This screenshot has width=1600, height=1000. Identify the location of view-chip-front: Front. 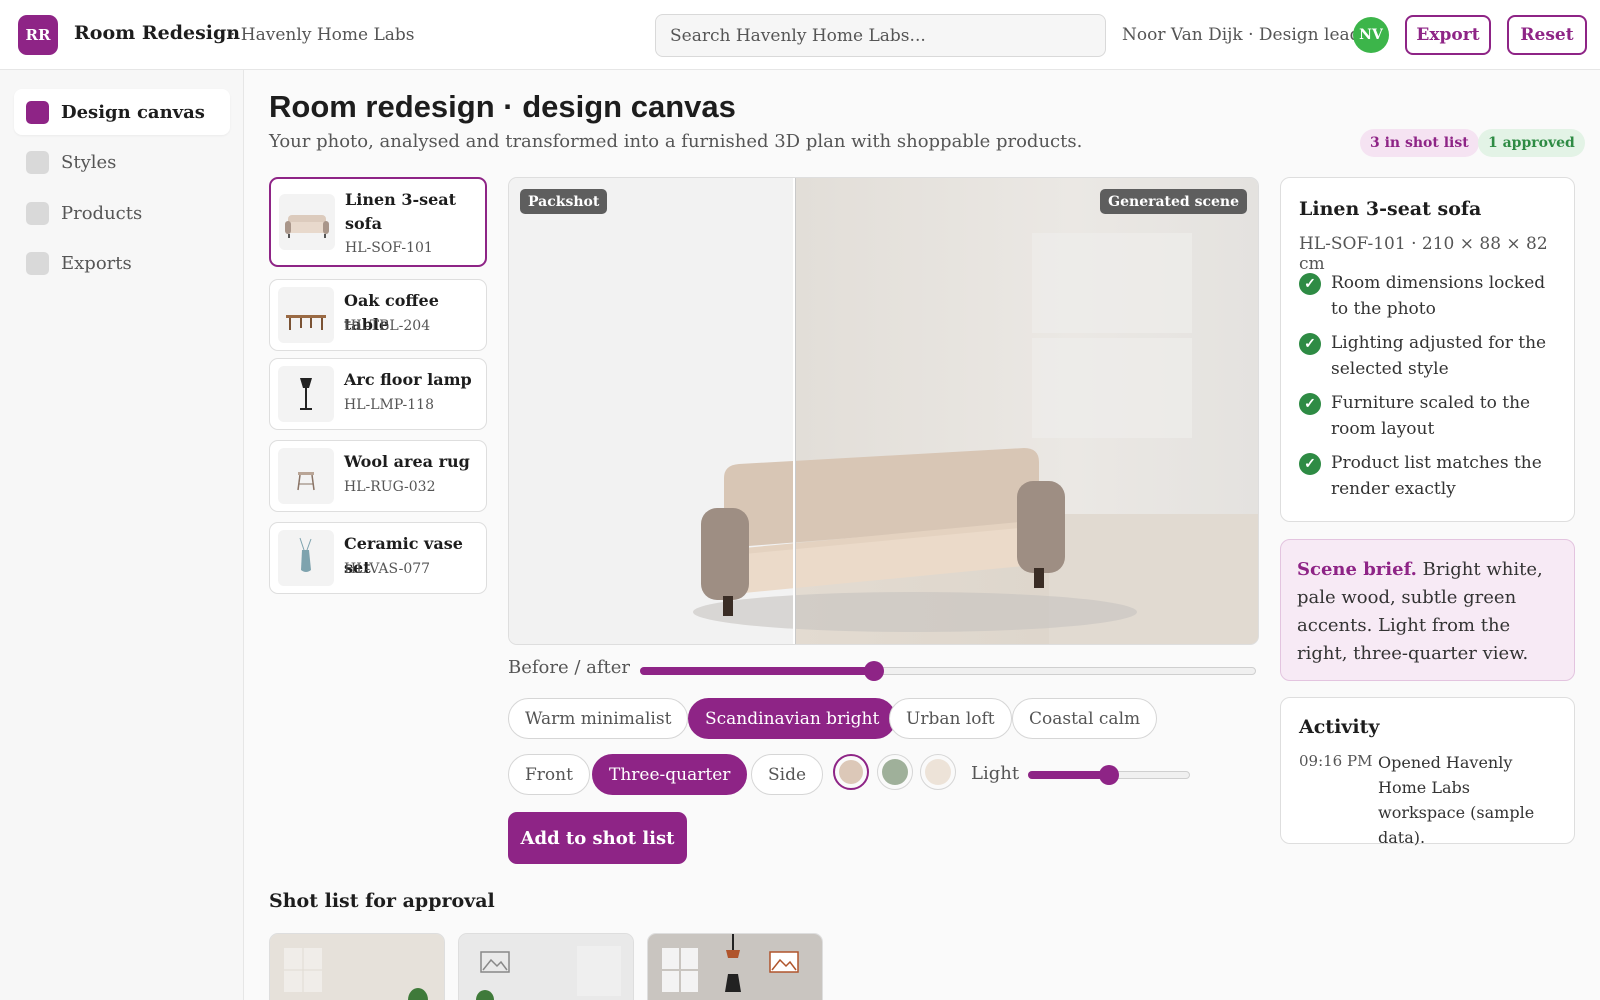
(549, 774).